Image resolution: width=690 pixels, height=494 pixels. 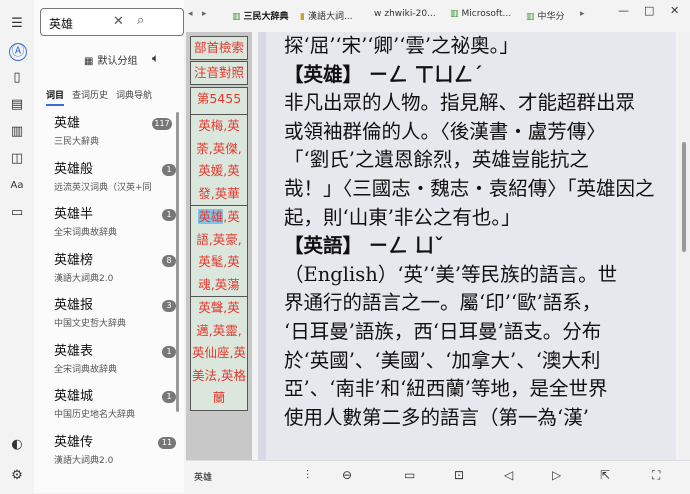 I want to click on entry-term: 英雄表, so click(x=74, y=351).